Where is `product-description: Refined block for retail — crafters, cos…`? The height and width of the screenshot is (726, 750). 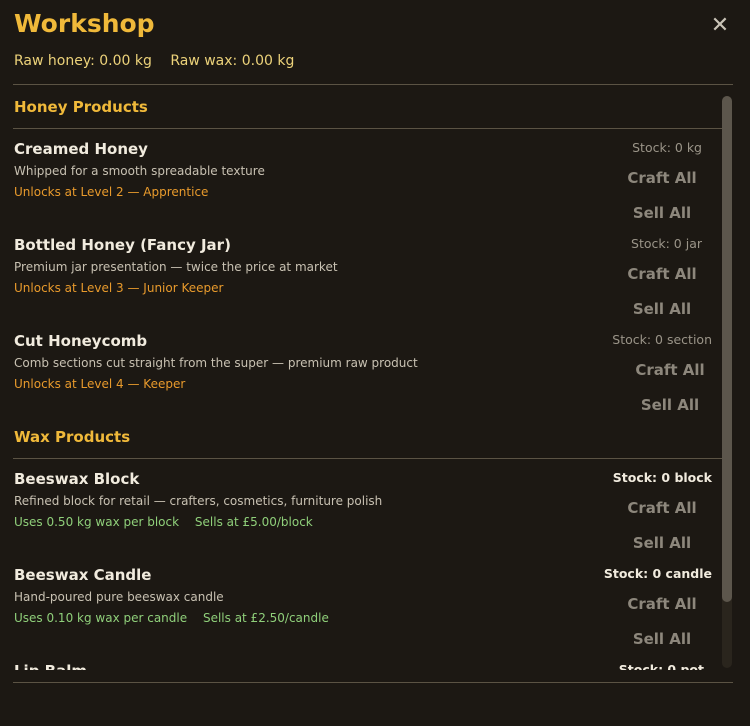
product-description: Refined block for retail — crafters, cos… is located at coordinates (198, 501).